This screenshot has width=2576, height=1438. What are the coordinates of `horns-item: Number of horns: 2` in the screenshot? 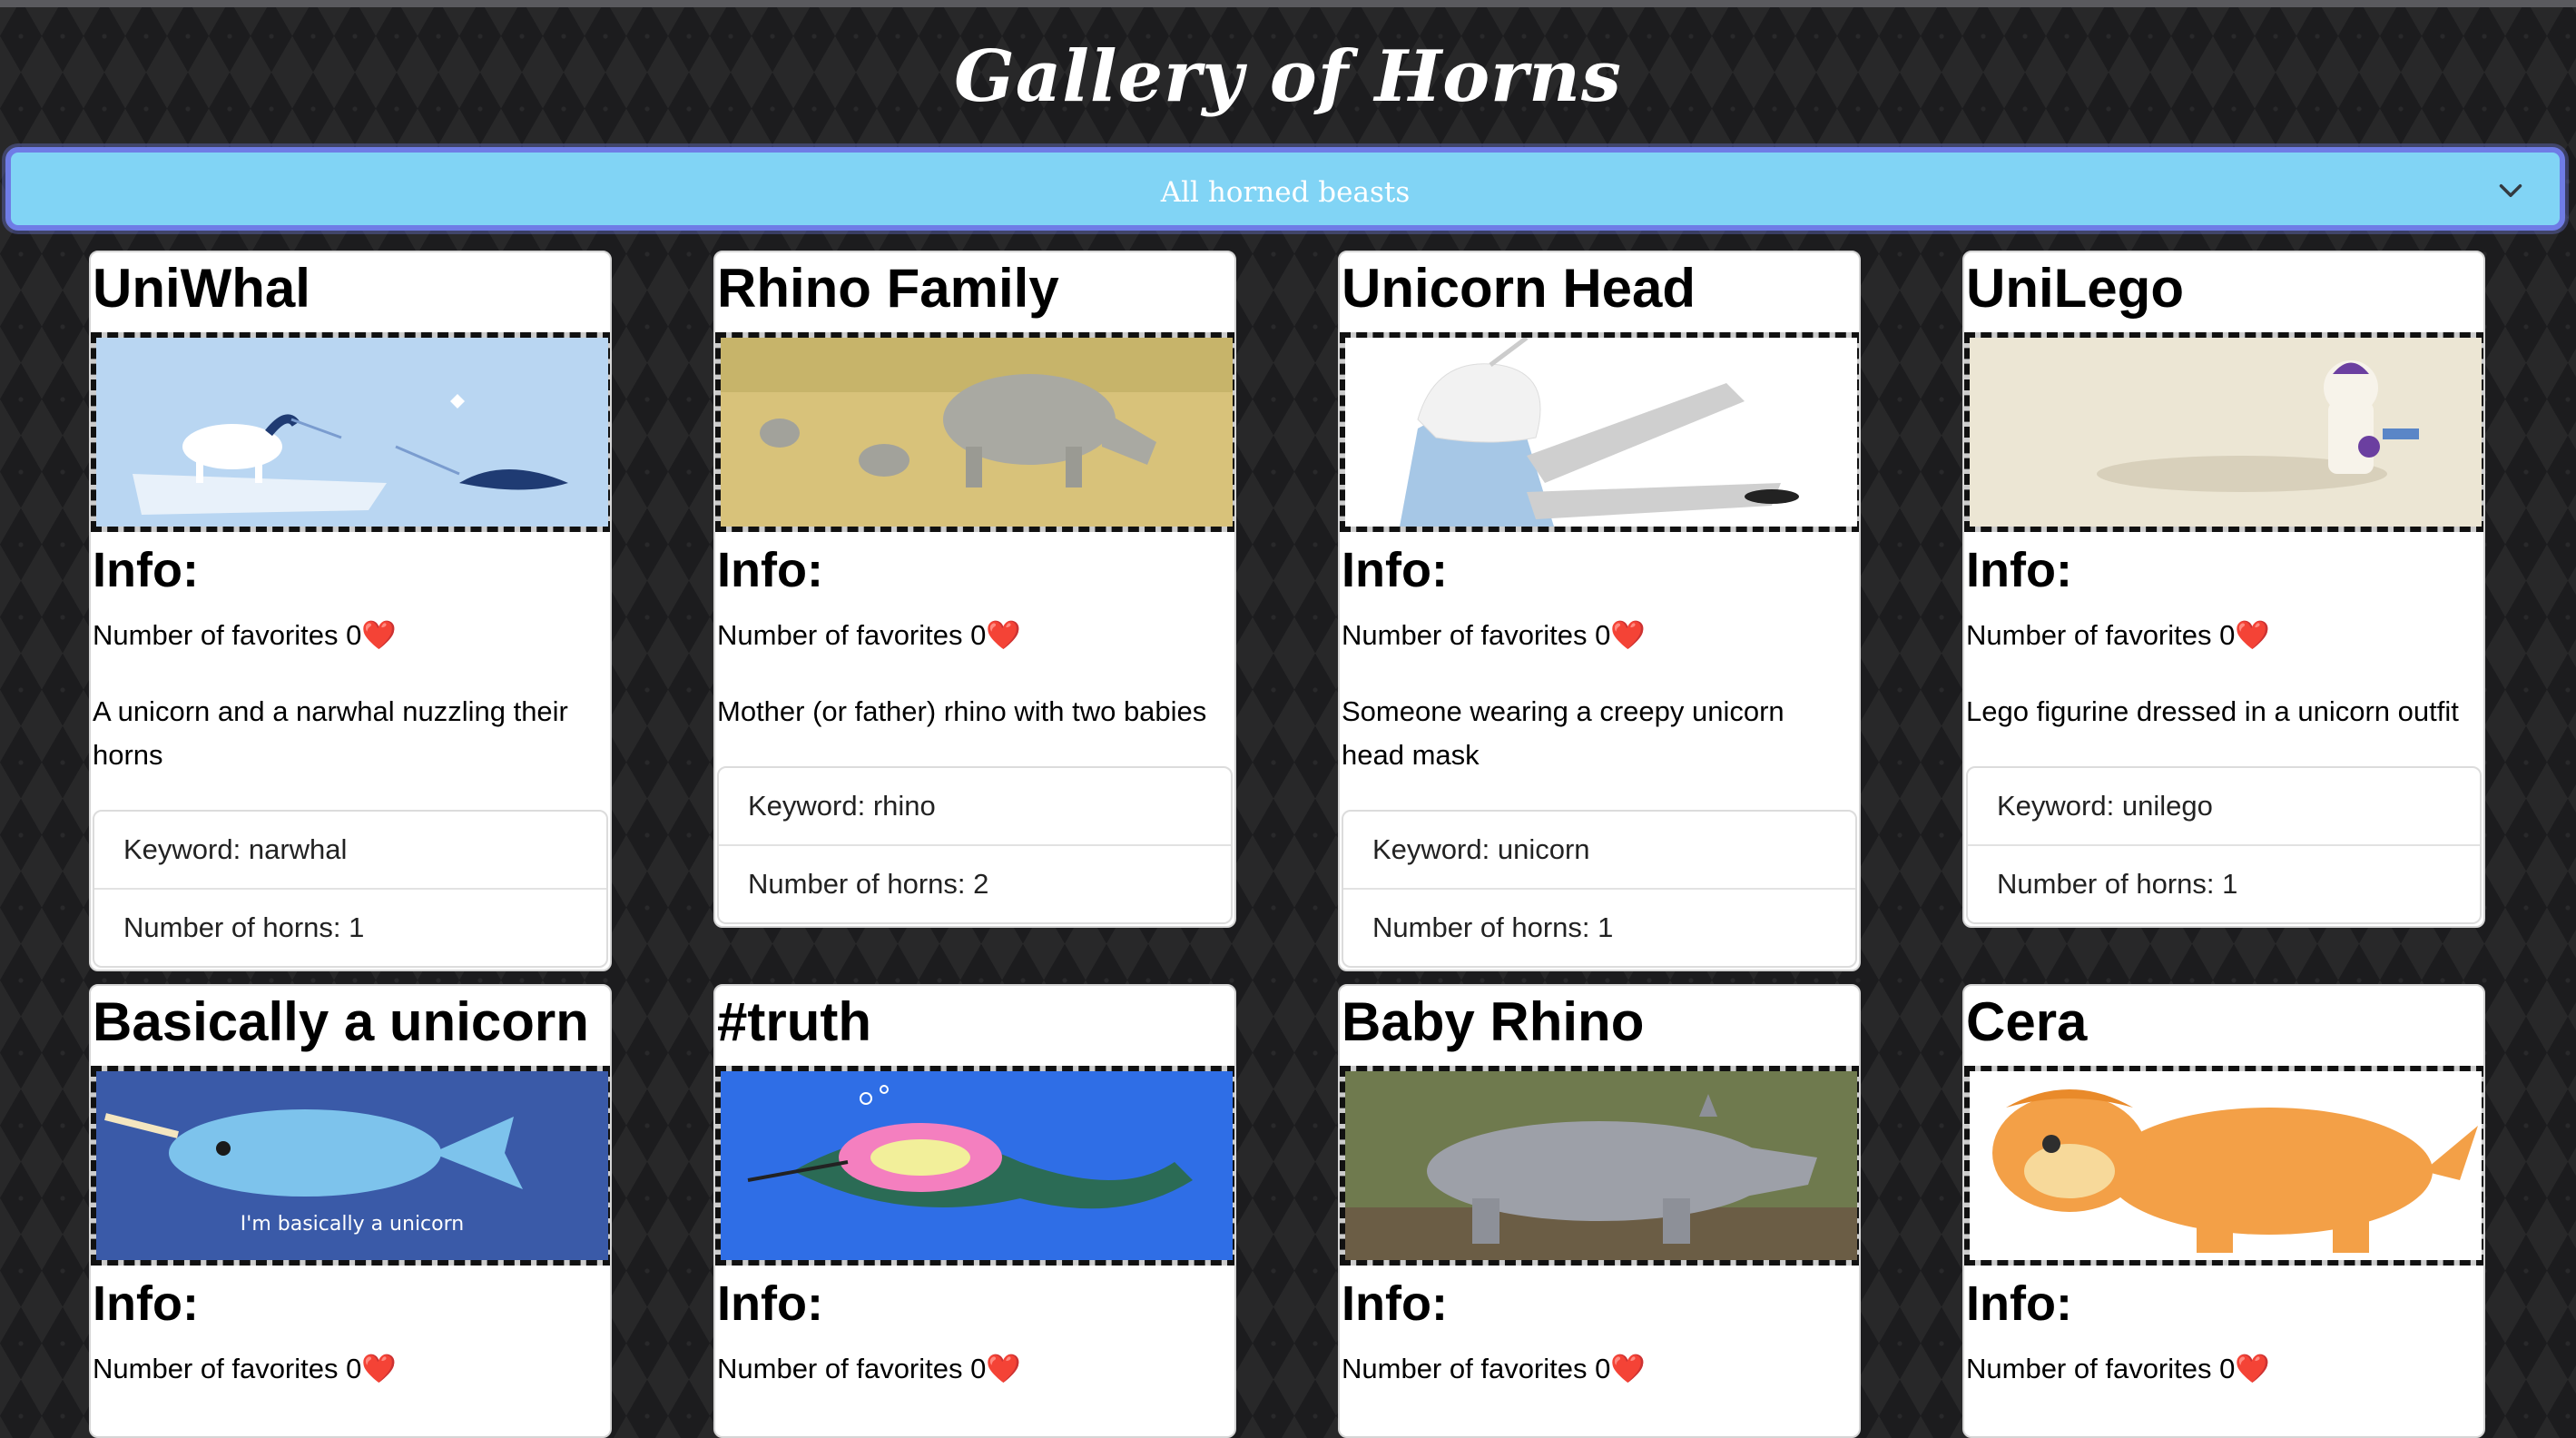 It's located at (975, 883).